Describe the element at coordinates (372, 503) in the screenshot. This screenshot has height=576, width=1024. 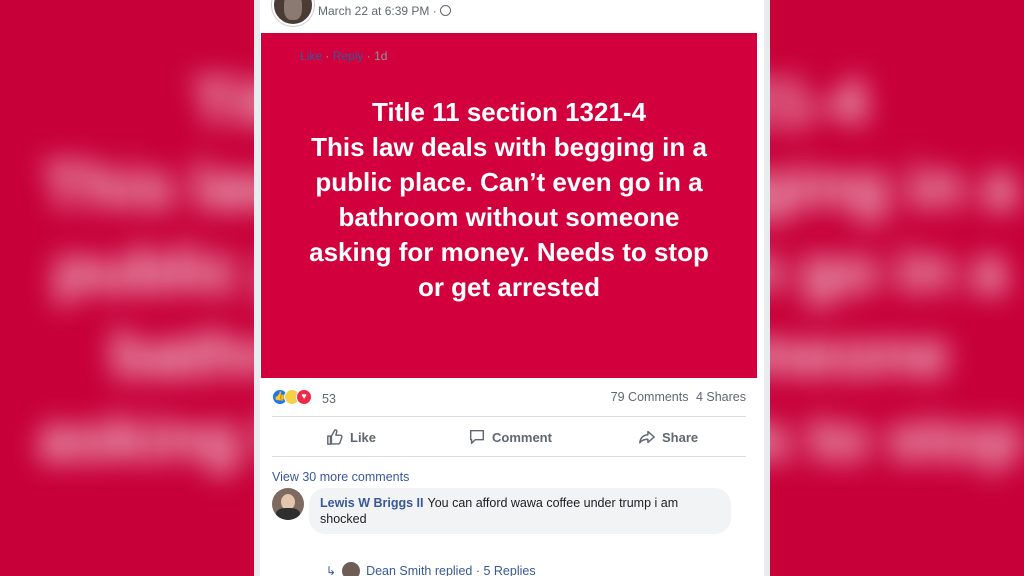
I see `commenter-name: Lewis W Briggs II` at that location.